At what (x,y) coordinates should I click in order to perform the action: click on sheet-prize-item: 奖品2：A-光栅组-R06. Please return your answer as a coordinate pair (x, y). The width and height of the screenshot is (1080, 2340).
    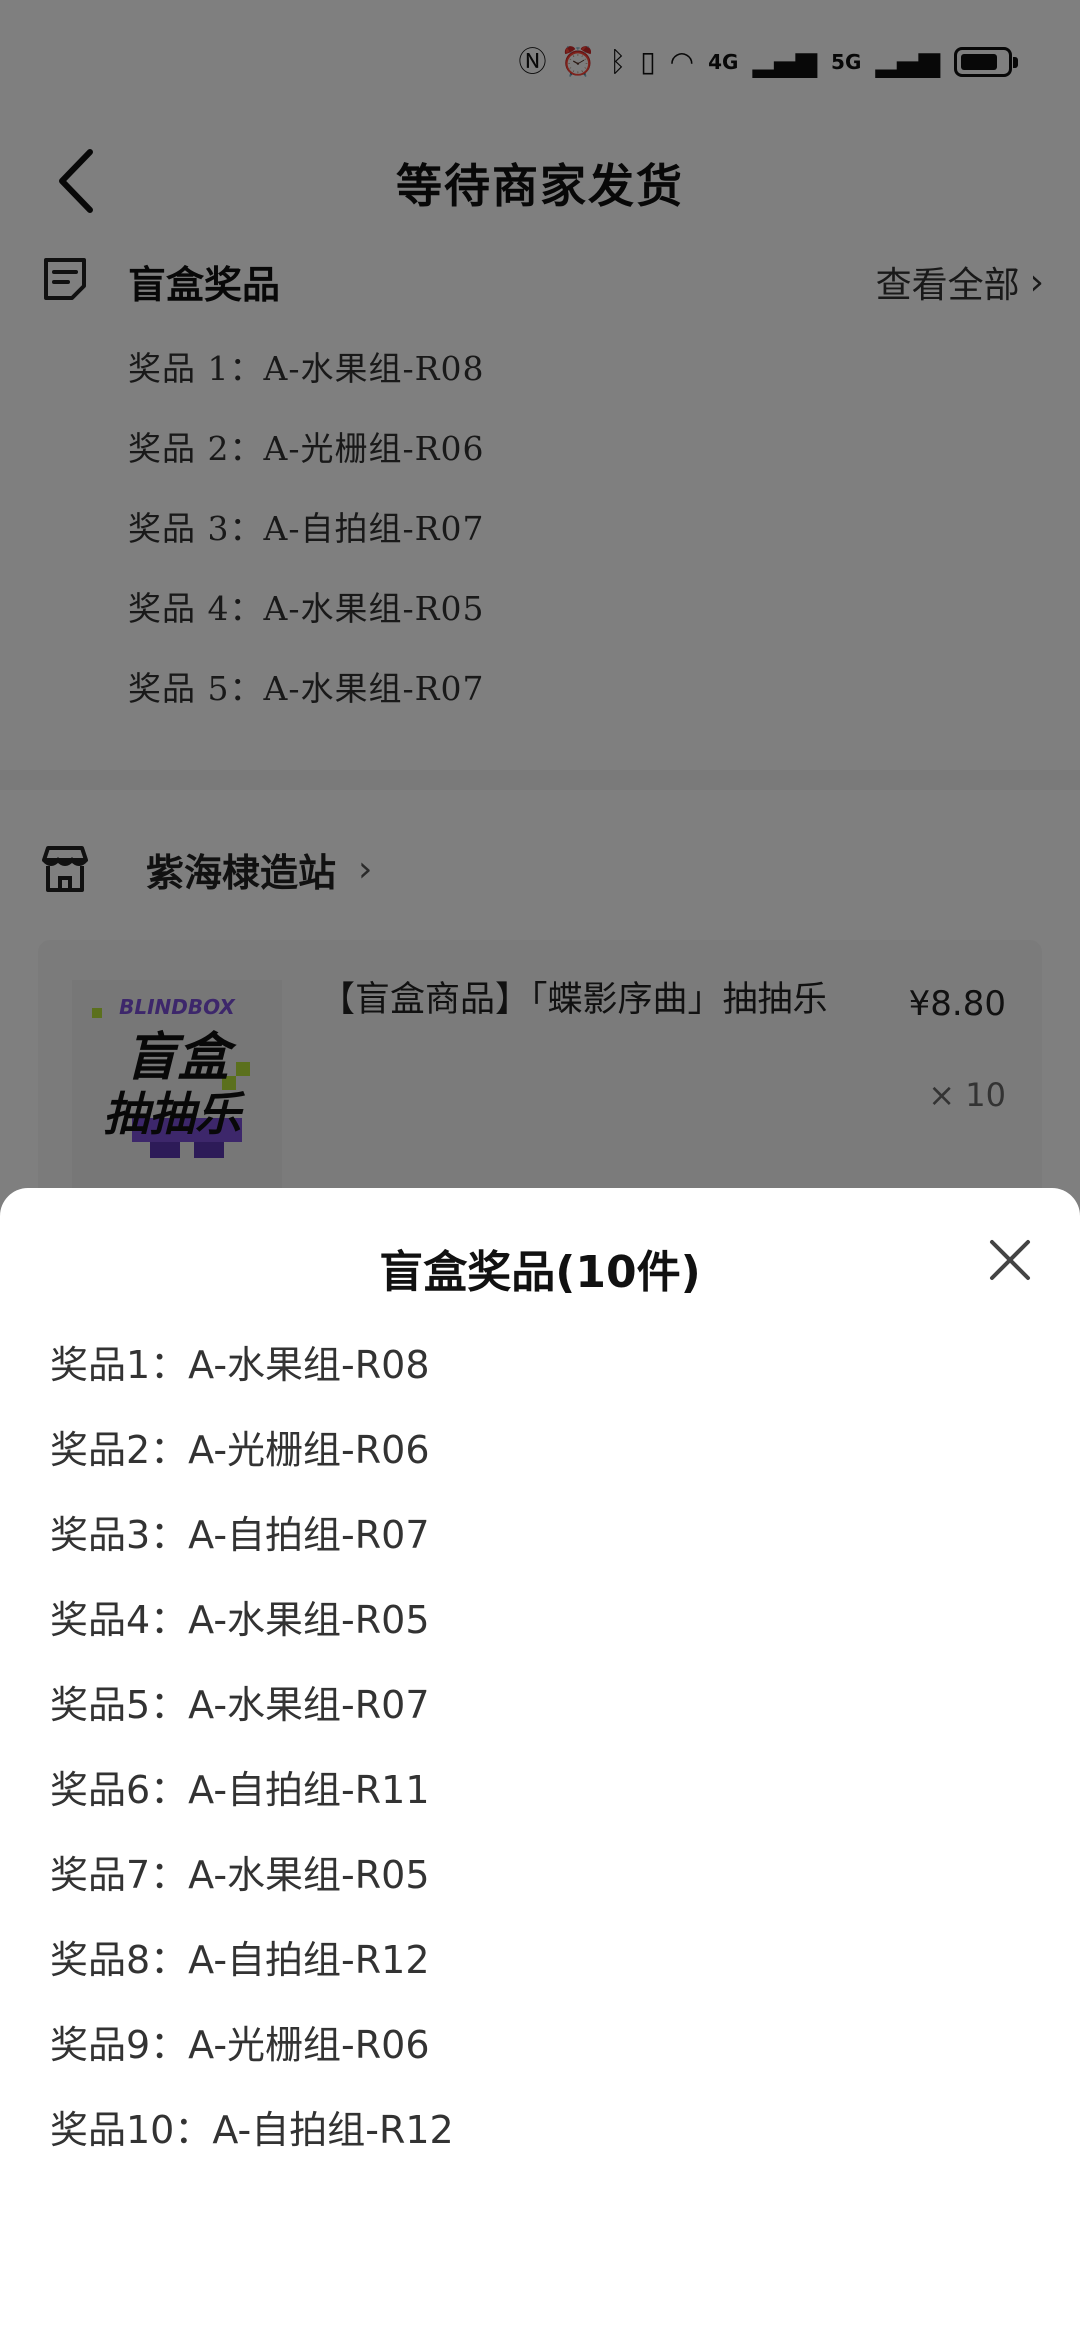
    Looking at the image, I should click on (240, 1450).